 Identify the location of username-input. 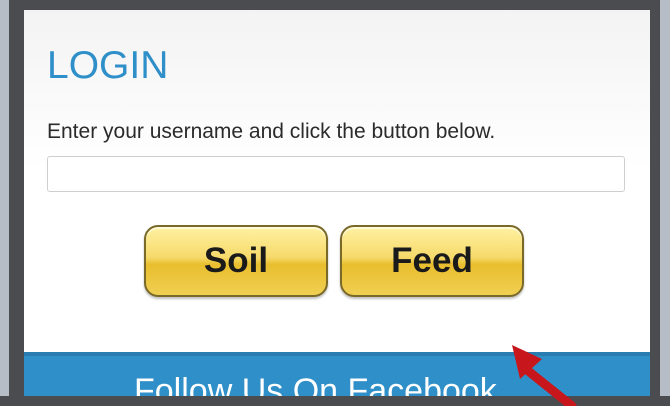
(336, 174).